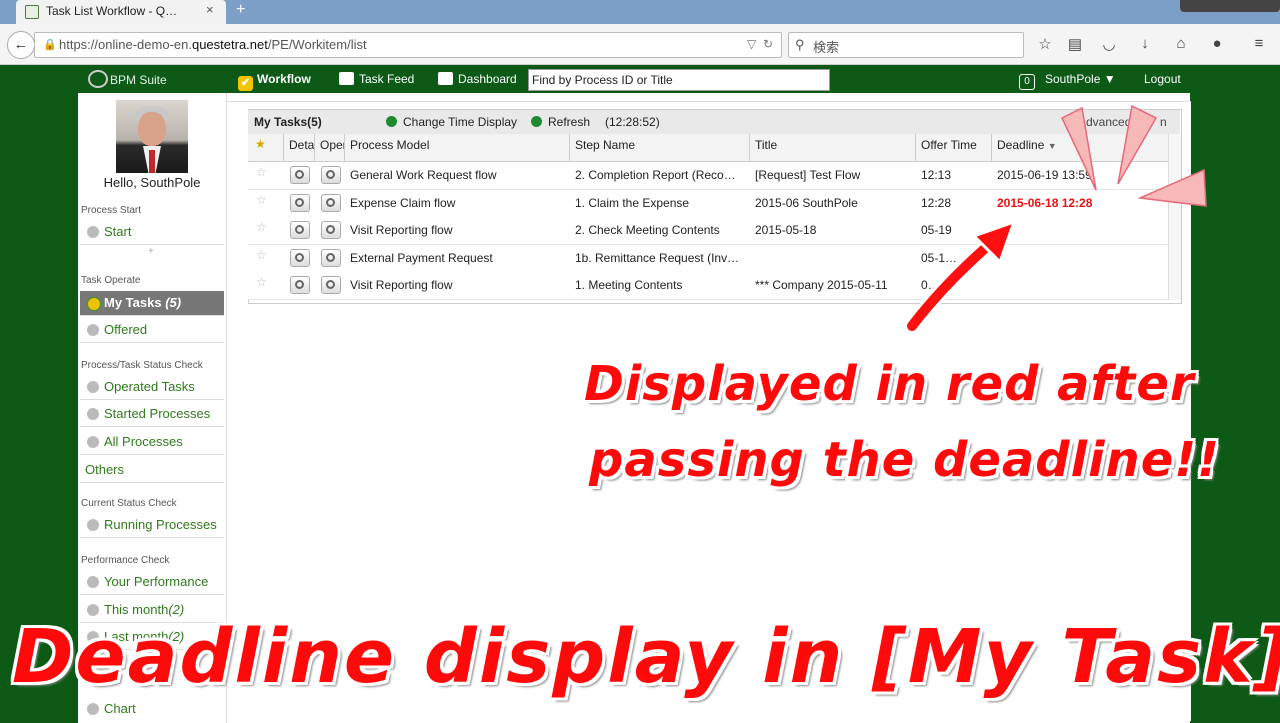 The width and height of the screenshot is (1280, 723). Describe the element at coordinates (951, 285) in the screenshot. I see `red-arrow-body` at that location.